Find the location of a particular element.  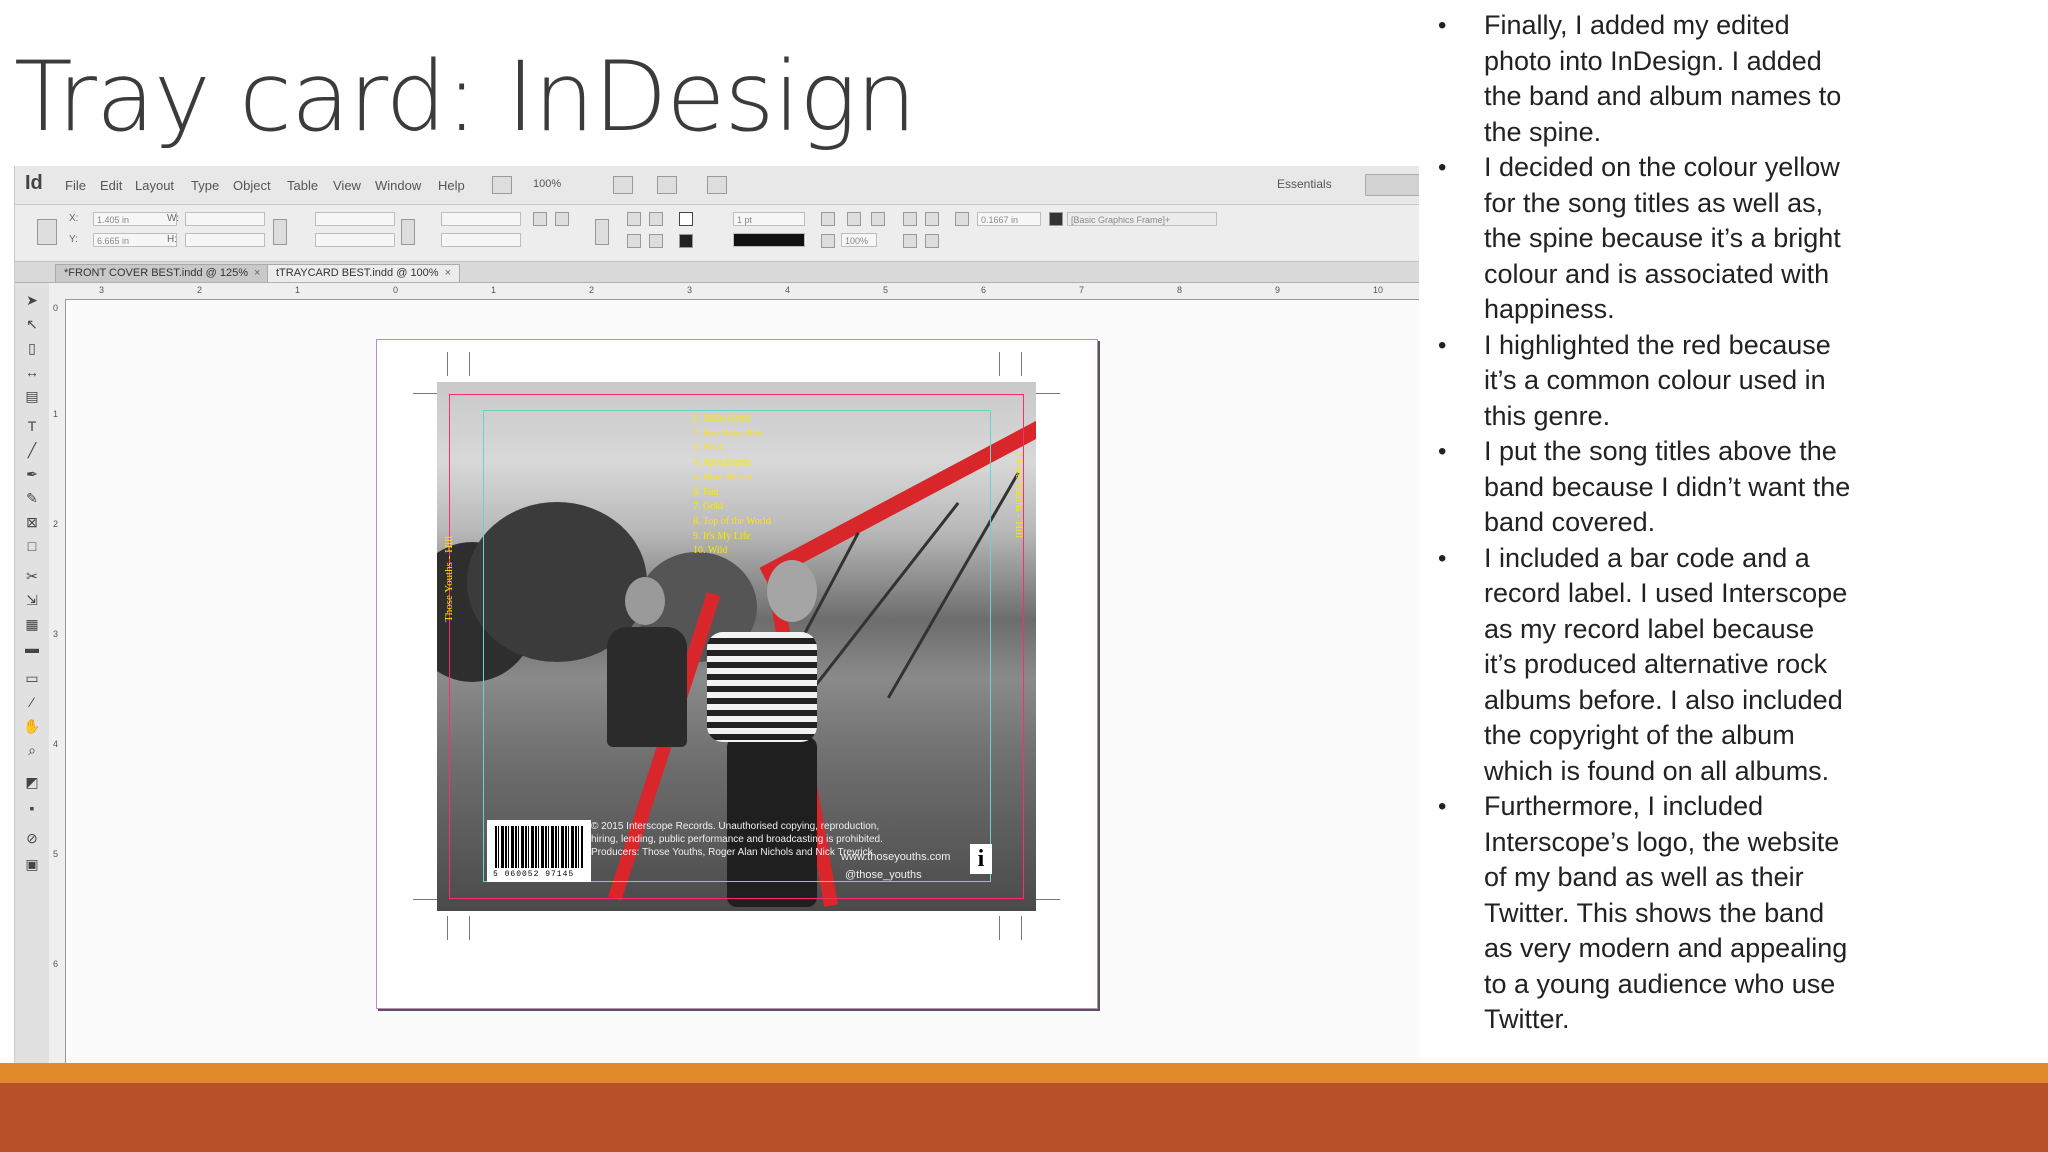

free-transform-tool-icon: ⇲ is located at coordinates (32, 600).